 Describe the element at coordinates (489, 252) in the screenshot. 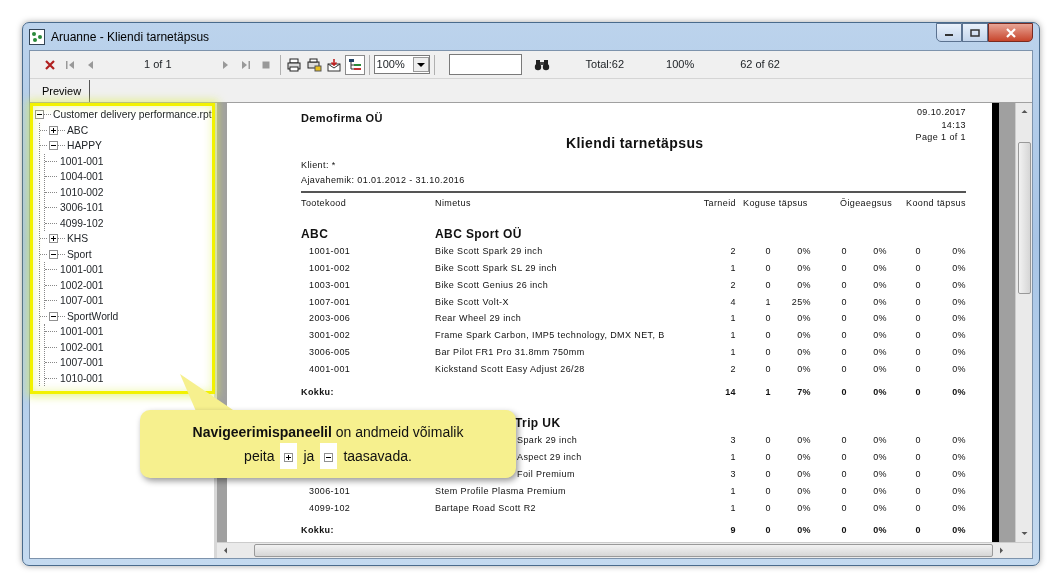

I see `table-cell-text: Bike Scott Spark 29 inch` at that location.